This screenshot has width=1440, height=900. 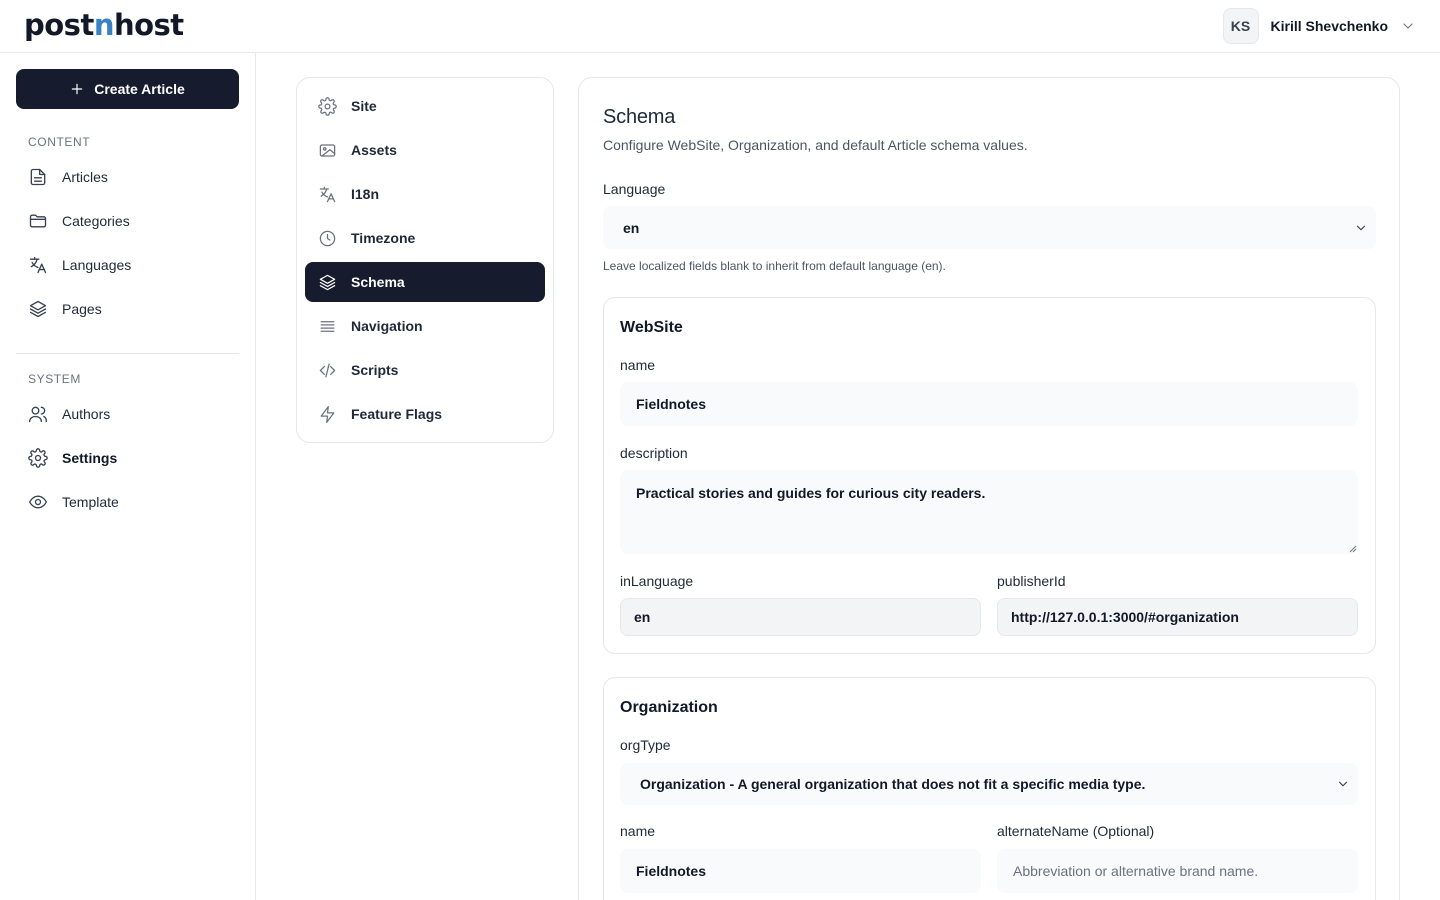 I want to click on section-label-system: SYSTEM, so click(x=54, y=379).